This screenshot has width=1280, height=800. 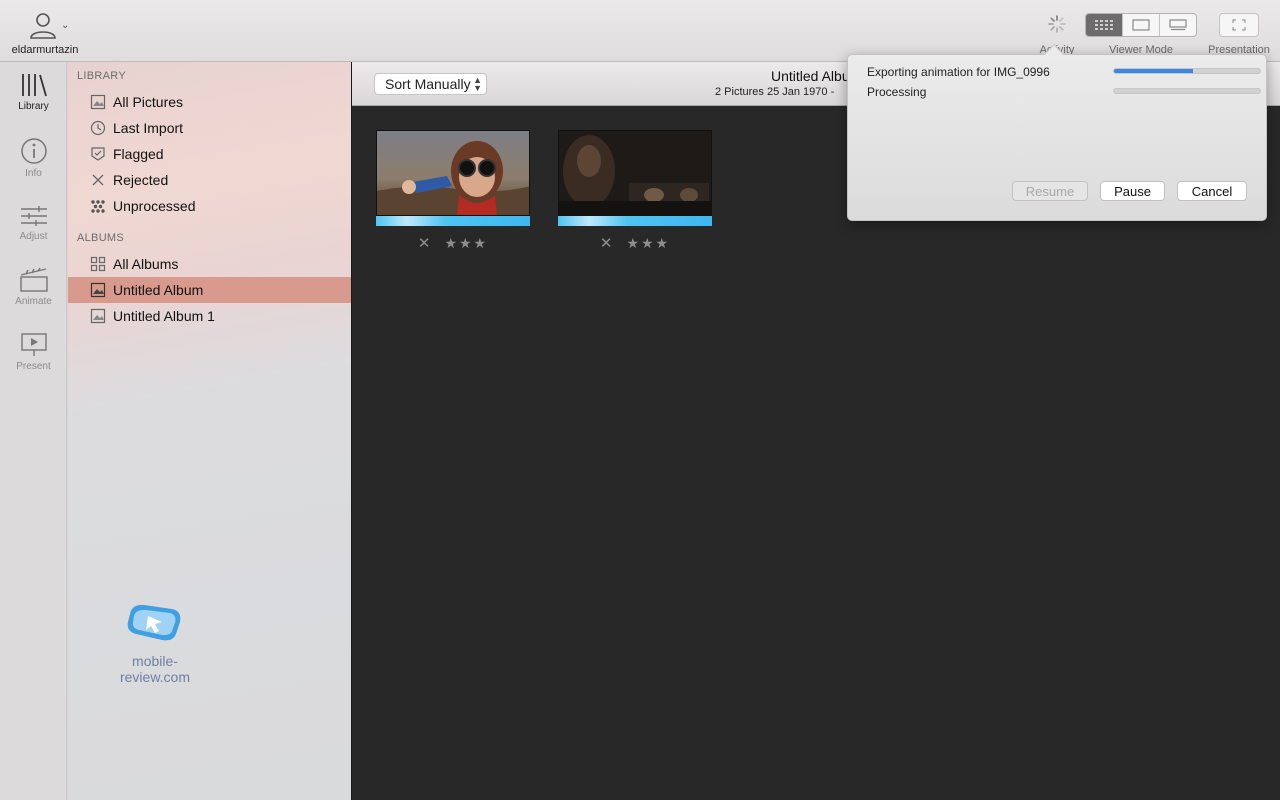 What do you see at coordinates (209, 290) in the screenshot?
I see `sidebar-item-untitled-album: Untitled Album` at bounding box center [209, 290].